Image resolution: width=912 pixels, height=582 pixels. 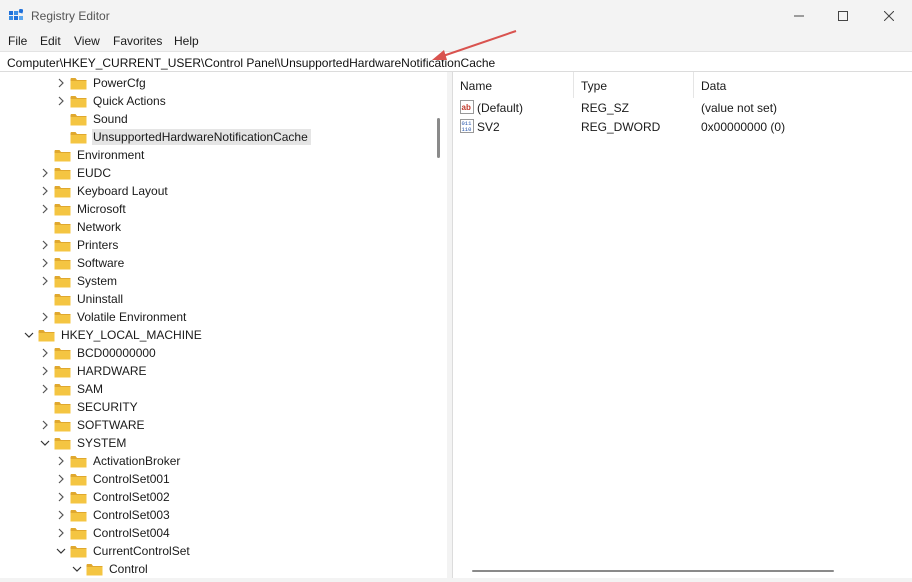 I want to click on tree-item: PowerCfg, so click(x=101, y=83).